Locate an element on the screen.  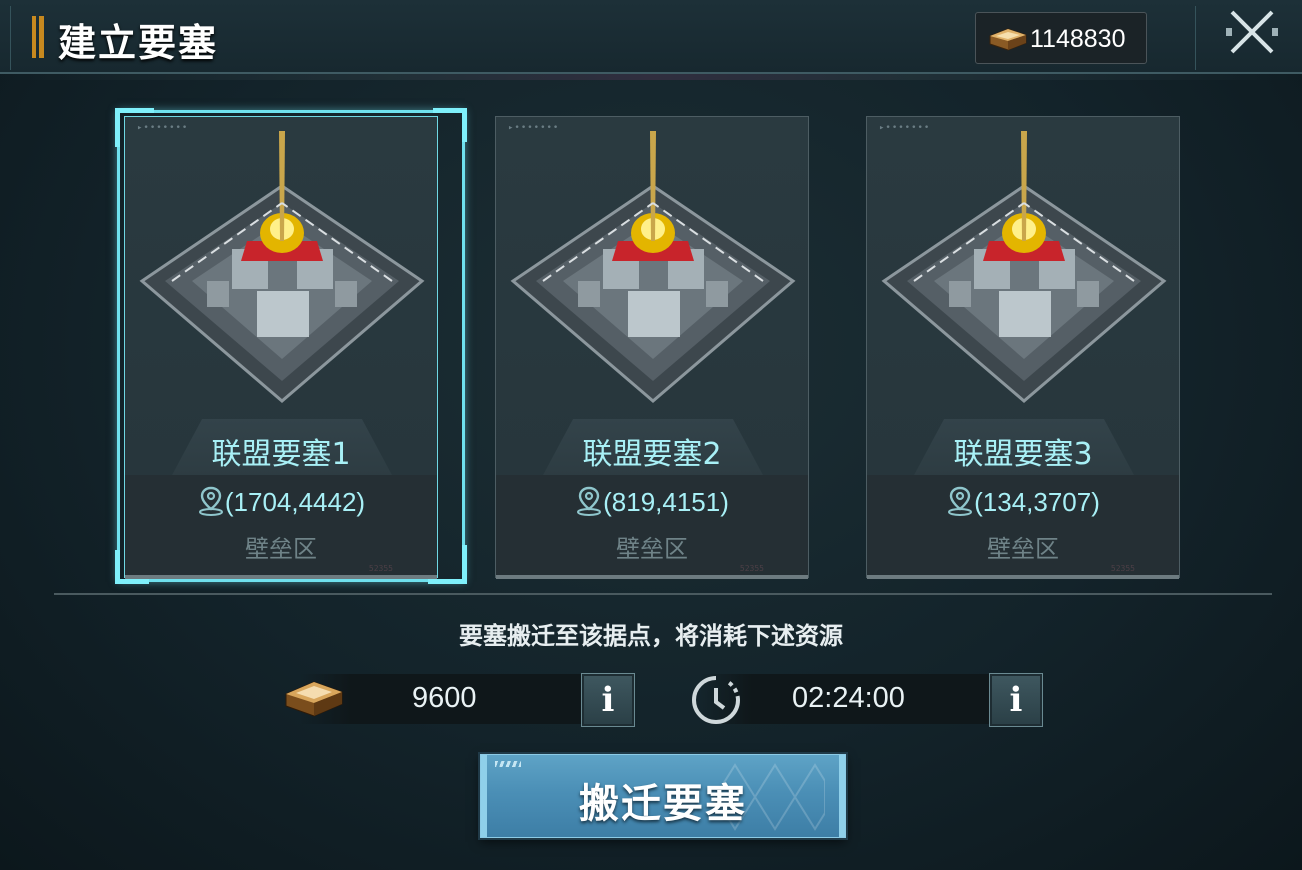
resource-info-button: i is located at coordinates (608, 700).